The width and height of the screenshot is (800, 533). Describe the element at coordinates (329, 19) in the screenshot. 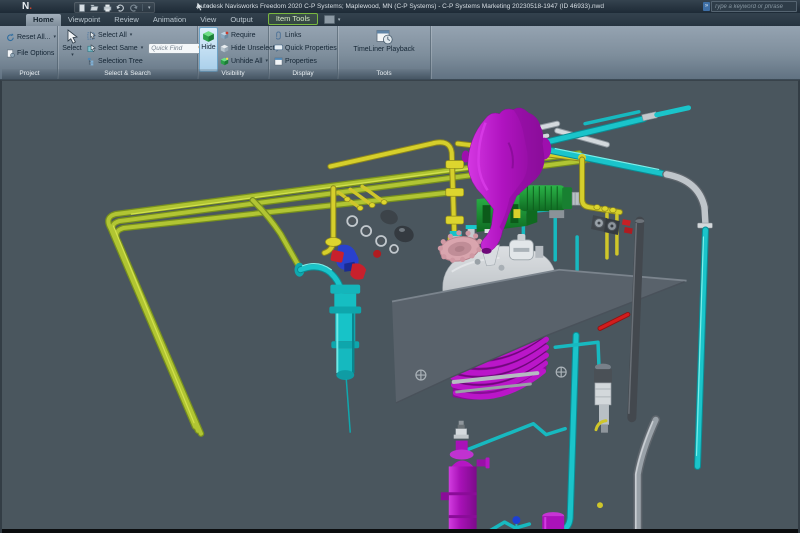

I see `ribbon-state-icon` at that location.